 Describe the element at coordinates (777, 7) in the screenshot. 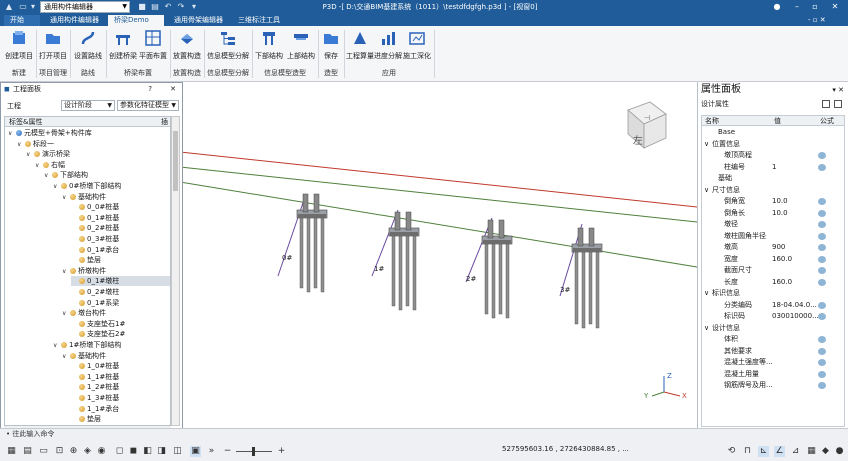

I see `user-icon: ●` at that location.